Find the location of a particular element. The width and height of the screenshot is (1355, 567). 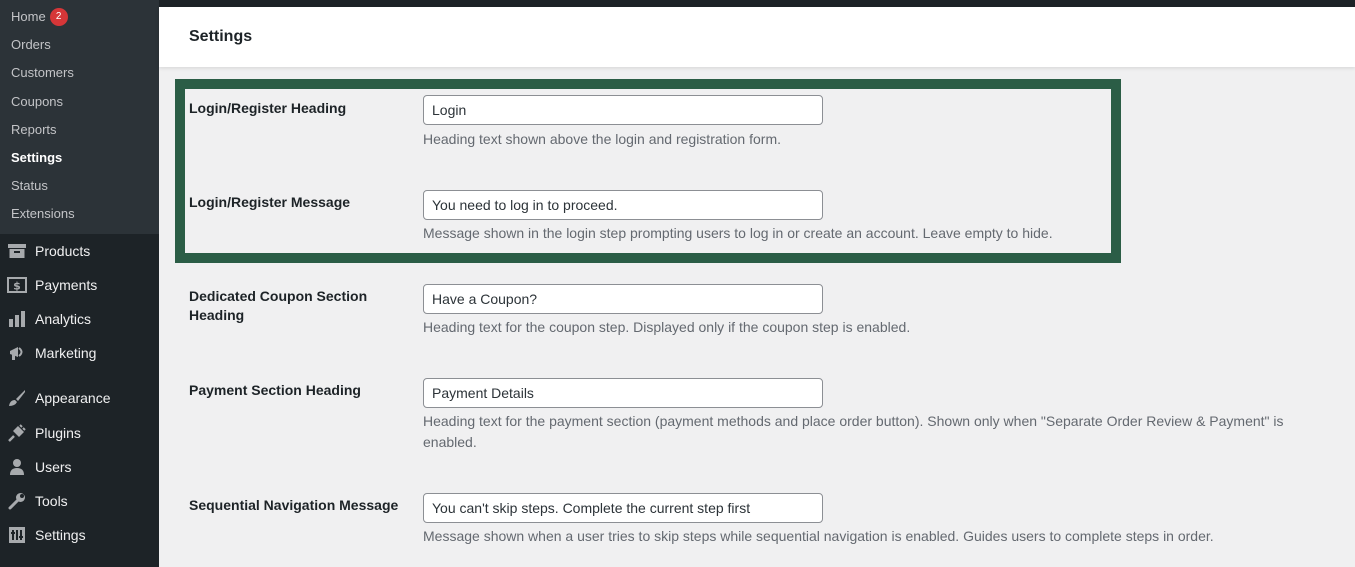

admin-bar is located at coordinates (677, 3).